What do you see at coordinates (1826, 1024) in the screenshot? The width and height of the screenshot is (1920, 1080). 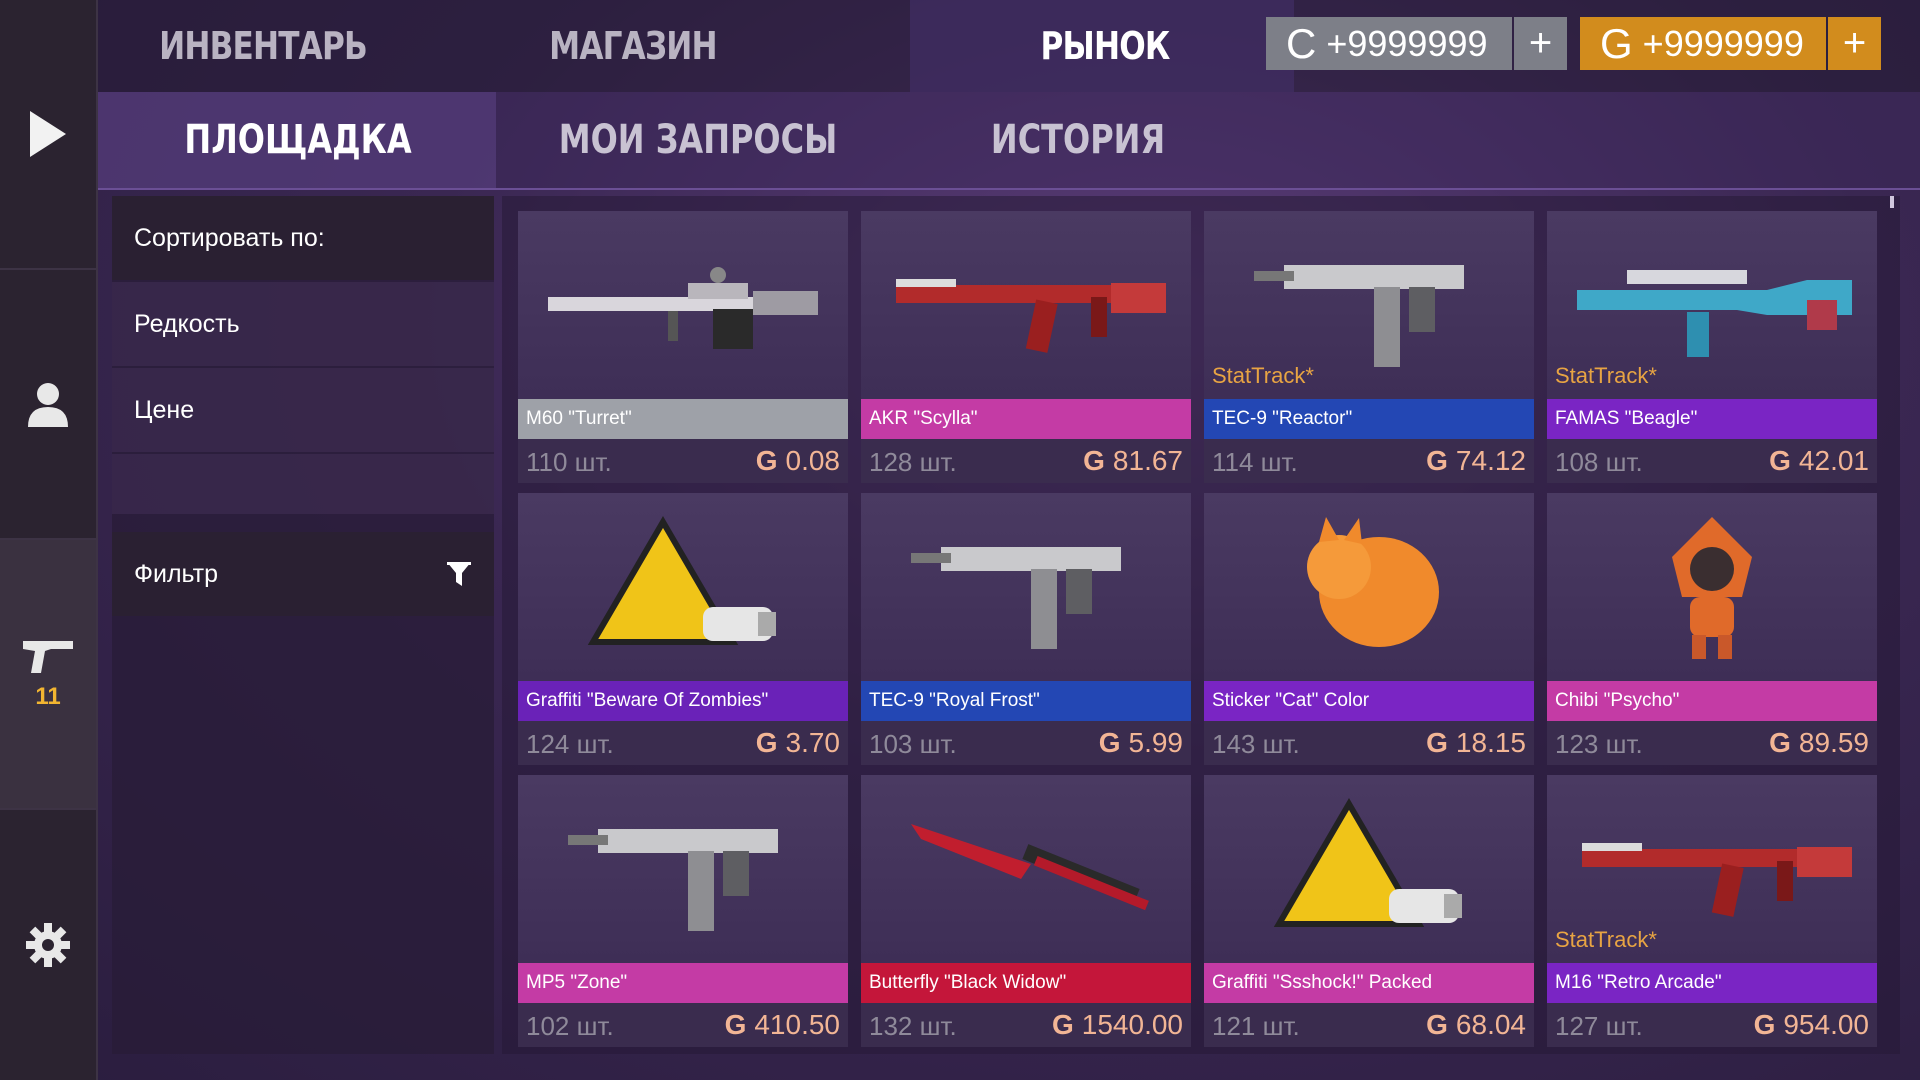 I see `item-price-value: 954.00` at bounding box center [1826, 1024].